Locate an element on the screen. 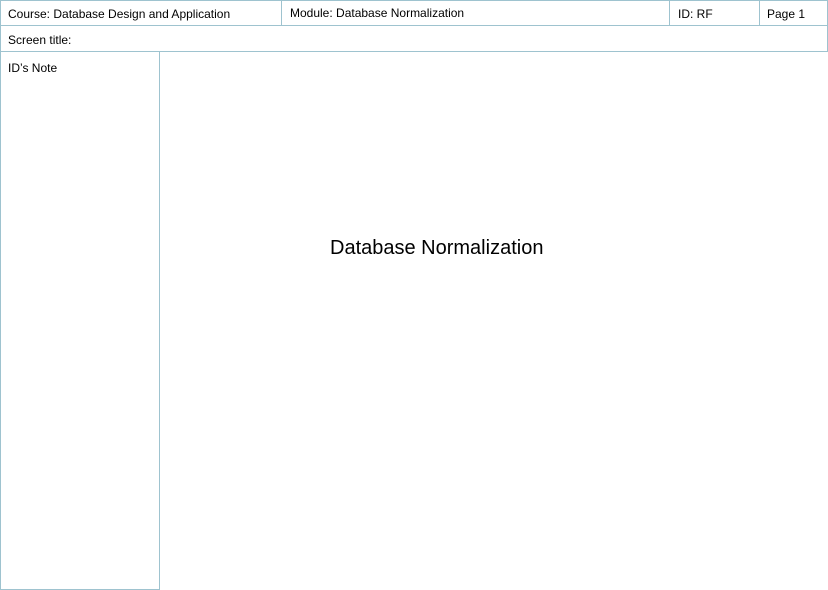  header-id-cell: ID: RF is located at coordinates (714, 13).